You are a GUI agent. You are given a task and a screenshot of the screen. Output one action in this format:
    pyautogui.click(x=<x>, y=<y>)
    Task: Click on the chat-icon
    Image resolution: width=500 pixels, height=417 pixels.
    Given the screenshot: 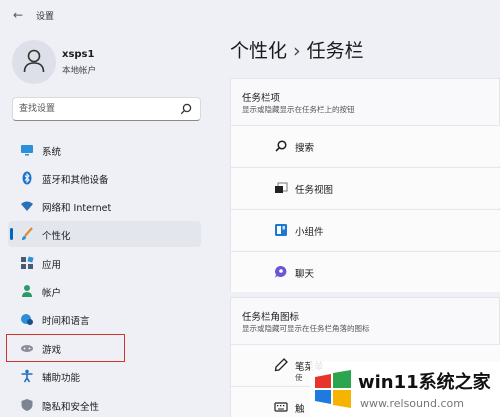 What is the action you would take?
    pyautogui.click(x=281, y=272)
    